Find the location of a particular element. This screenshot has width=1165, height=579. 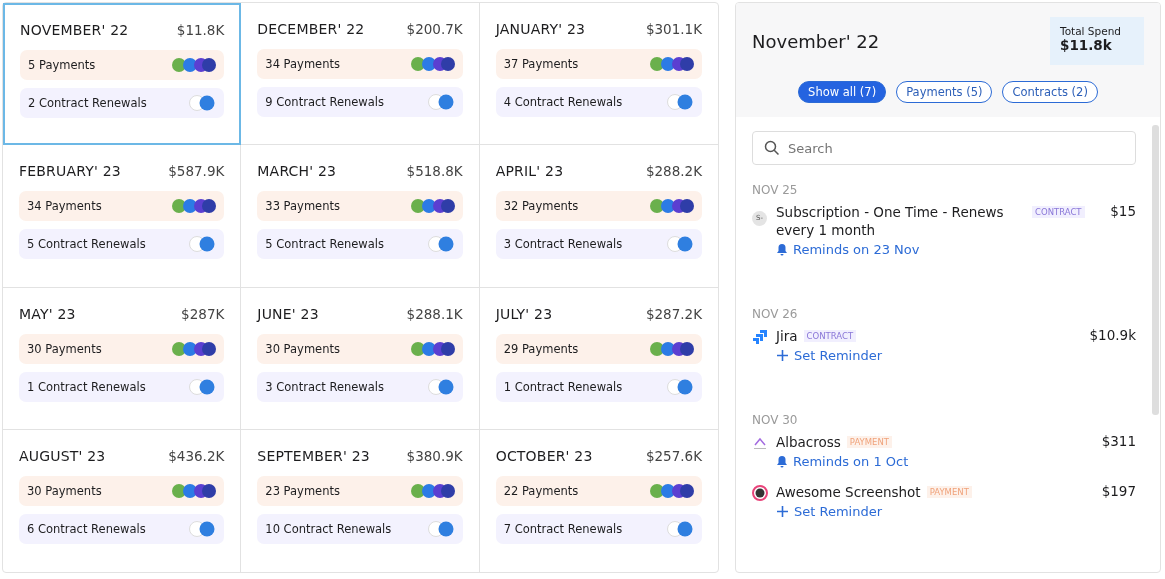

renewals-row: 4 Contract Renewals is located at coordinates (598, 102).